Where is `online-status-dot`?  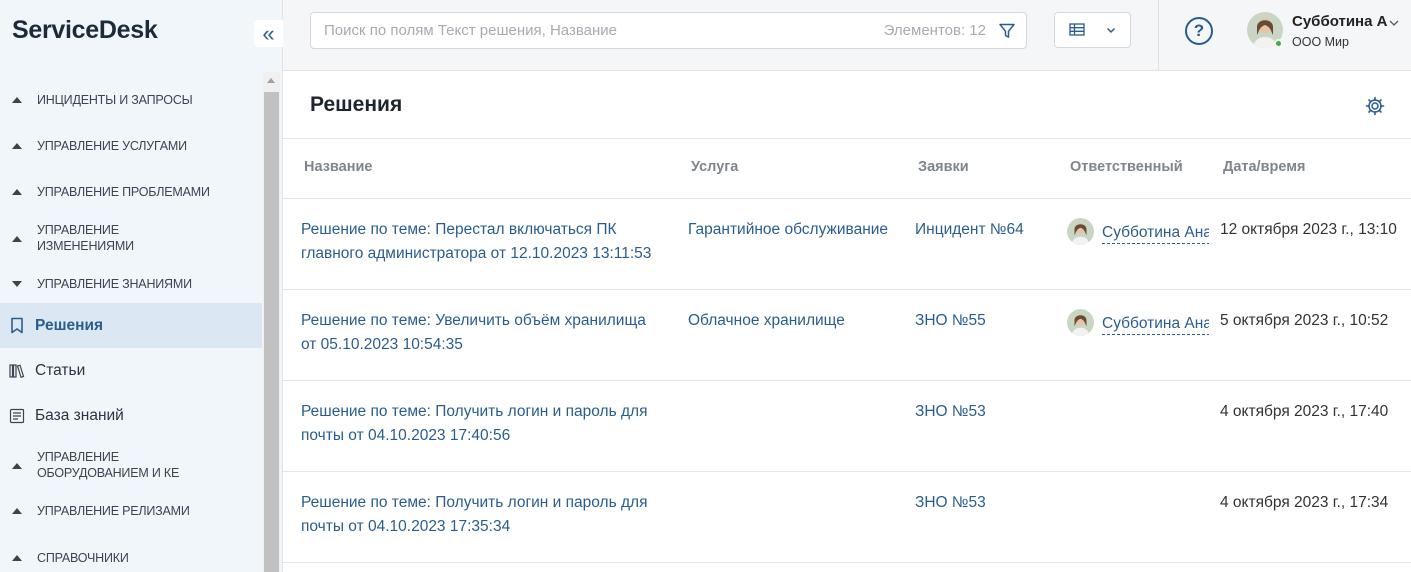 online-status-dot is located at coordinates (1278, 43).